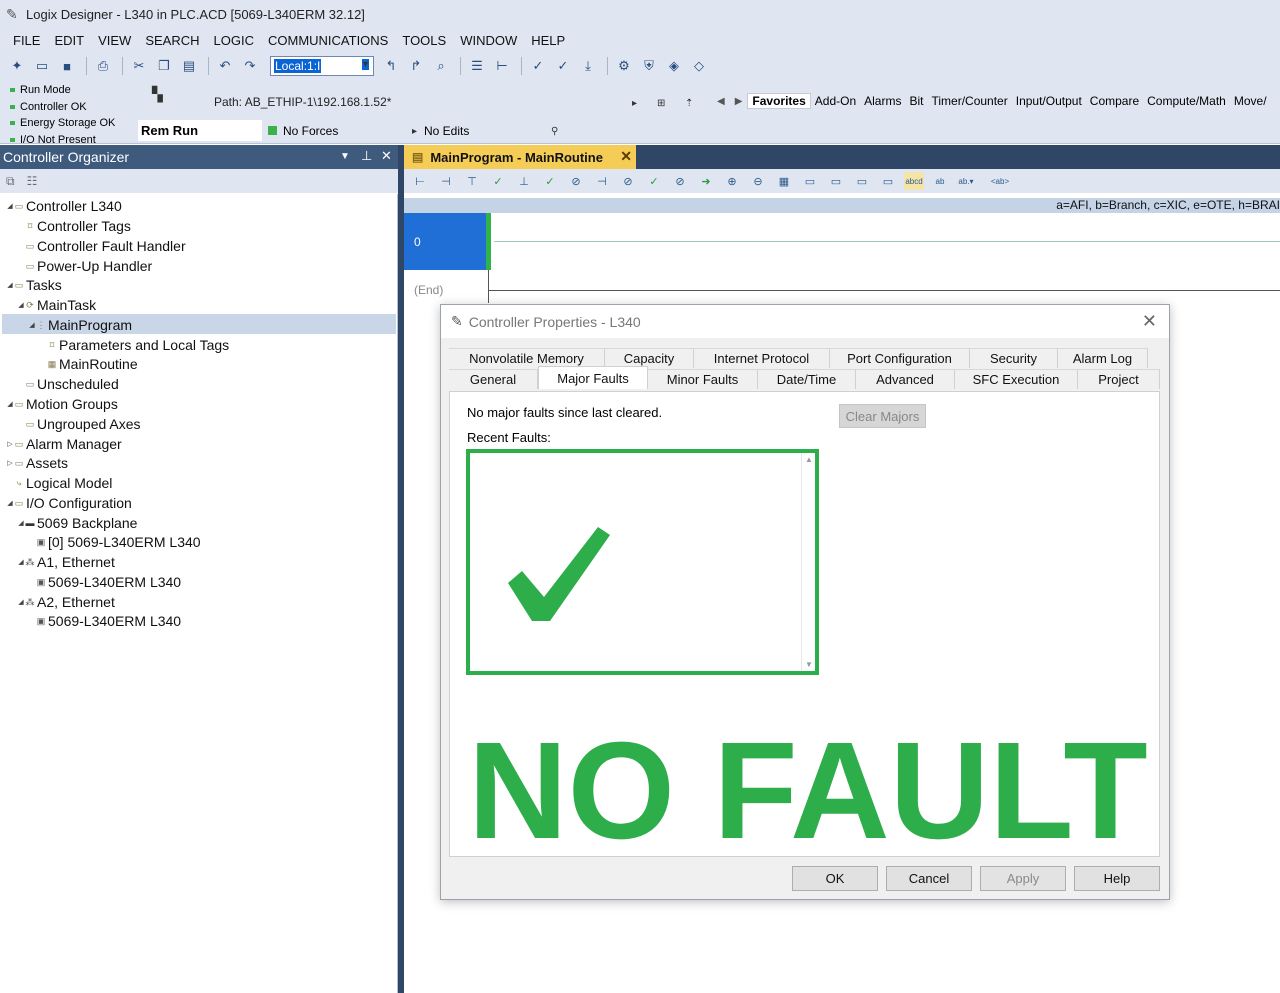 The height and width of the screenshot is (993, 1280). I want to click on menu-window: WINDOW, so click(488, 40).